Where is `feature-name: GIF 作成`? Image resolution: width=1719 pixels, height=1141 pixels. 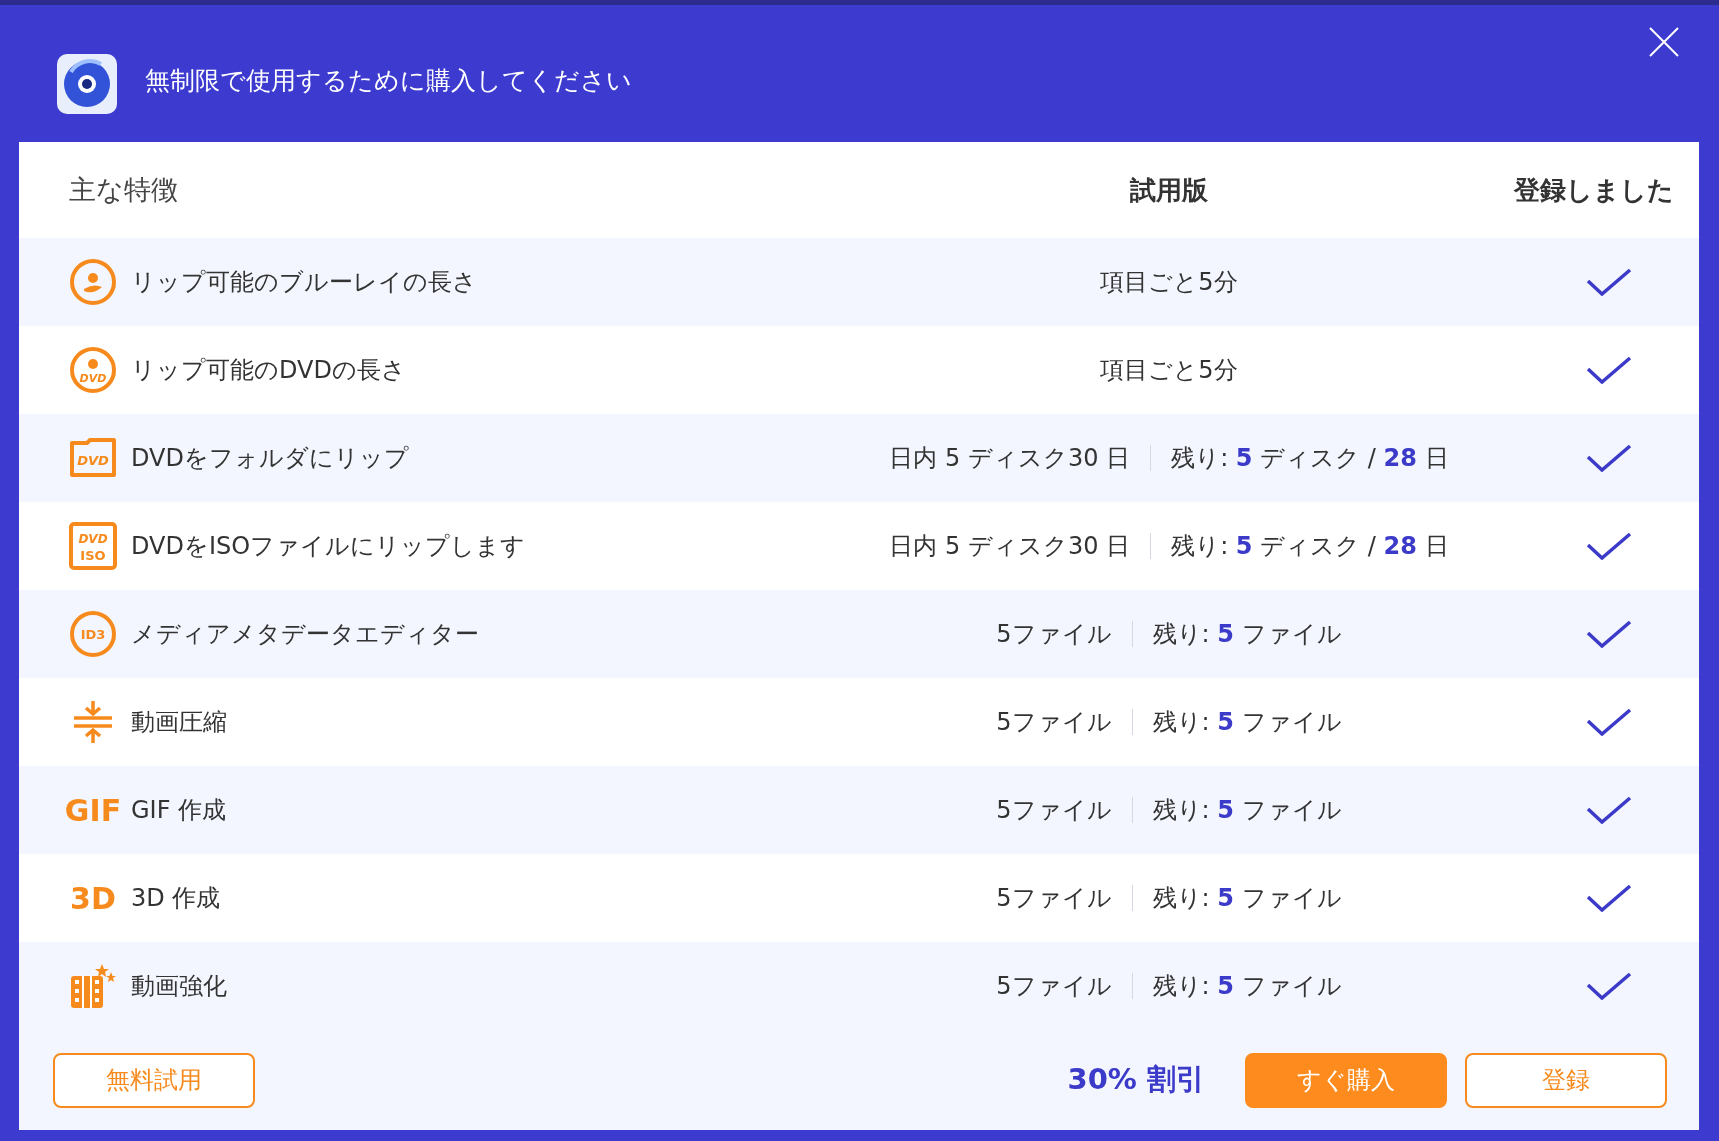 feature-name: GIF 作成 is located at coordinates (179, 810).